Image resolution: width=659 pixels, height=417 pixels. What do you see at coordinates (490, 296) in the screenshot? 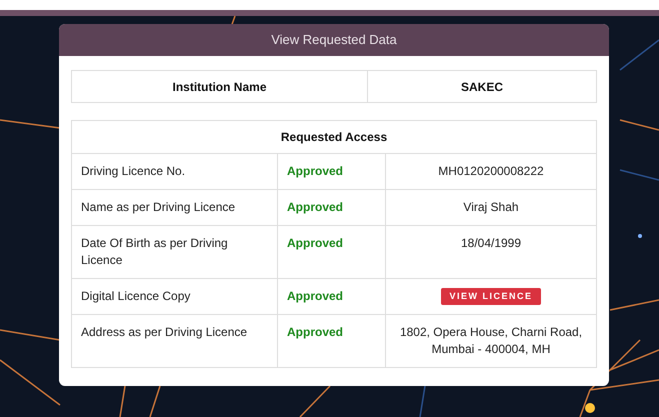
I see `view-licence-button: VIEW LICENCE` at bounding box center [490, 296].